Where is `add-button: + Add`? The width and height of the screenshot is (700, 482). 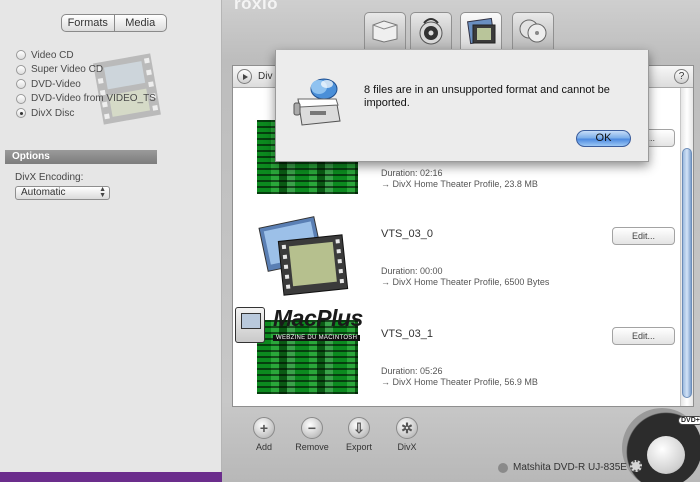 add-button: + Add is located at coordinates (264, 434).